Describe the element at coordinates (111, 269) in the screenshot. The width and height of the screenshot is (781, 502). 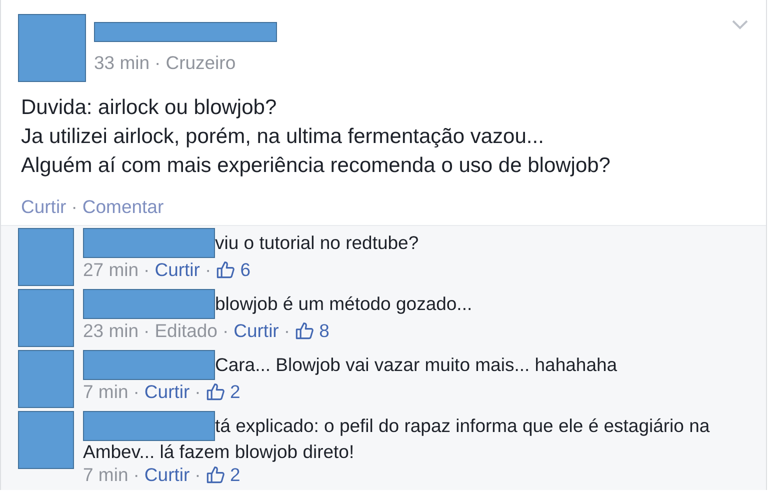
I see `comment-time: 27 min` at that location.